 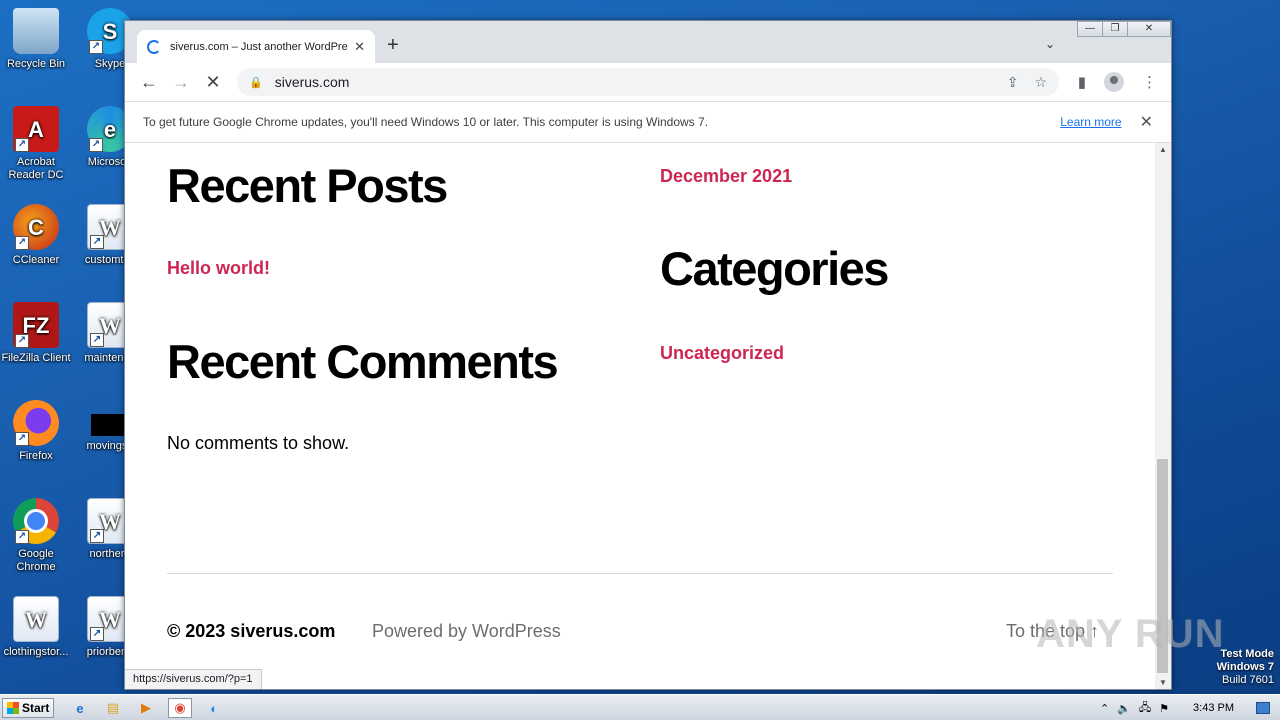 I want to click on categories-heading: Categories, so click(x=774, y=268).